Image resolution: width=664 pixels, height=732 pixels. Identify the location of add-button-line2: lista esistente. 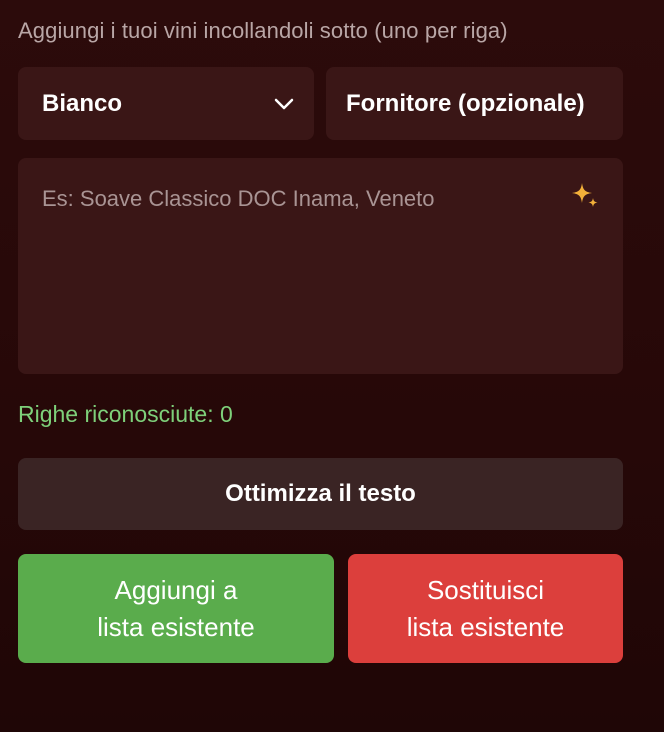
(176, 626).